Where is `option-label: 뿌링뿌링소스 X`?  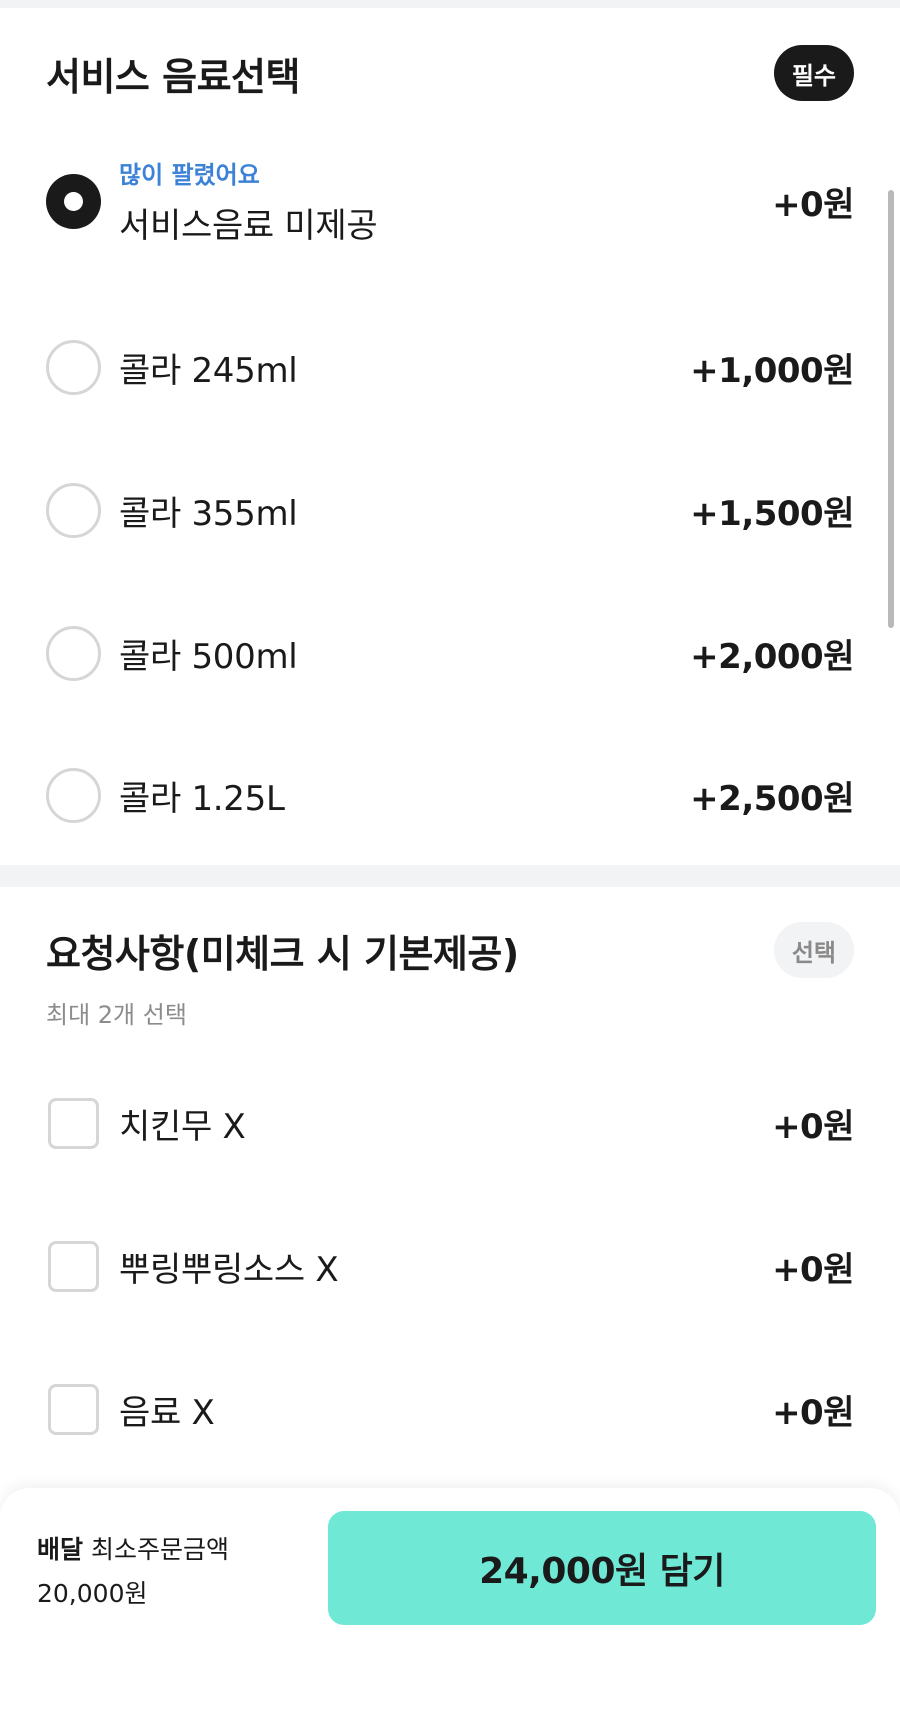
option-label: 뿌링뿌링소스 X is located at coordinates (229, 1270).